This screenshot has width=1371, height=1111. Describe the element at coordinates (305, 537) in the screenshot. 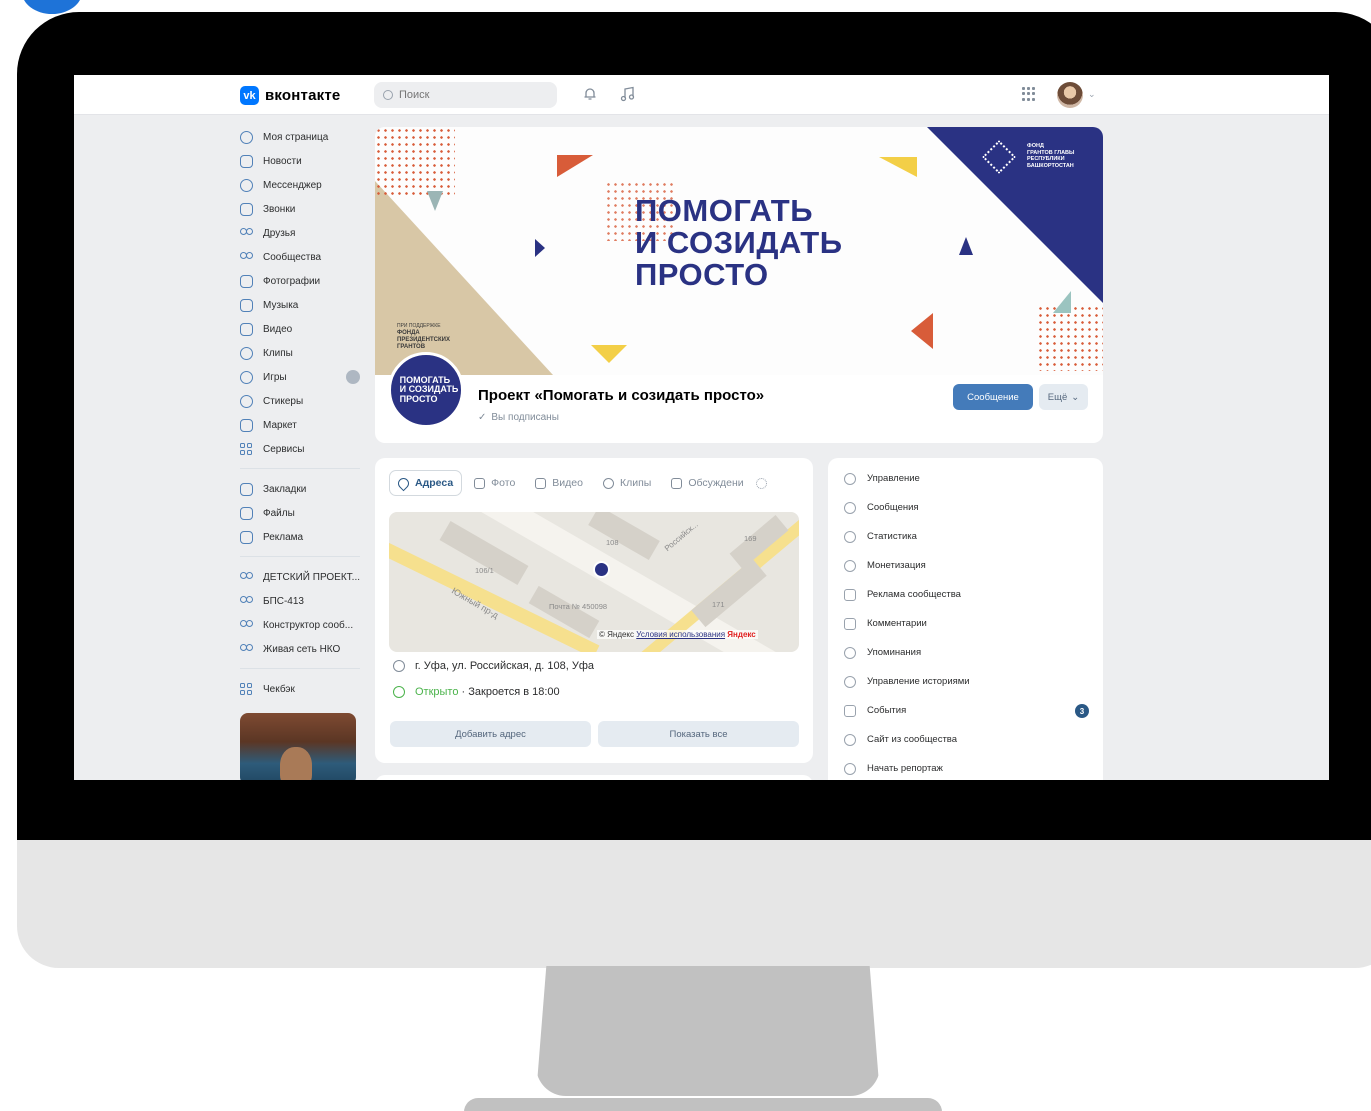

I see `menu-item: Реклама` at that location.